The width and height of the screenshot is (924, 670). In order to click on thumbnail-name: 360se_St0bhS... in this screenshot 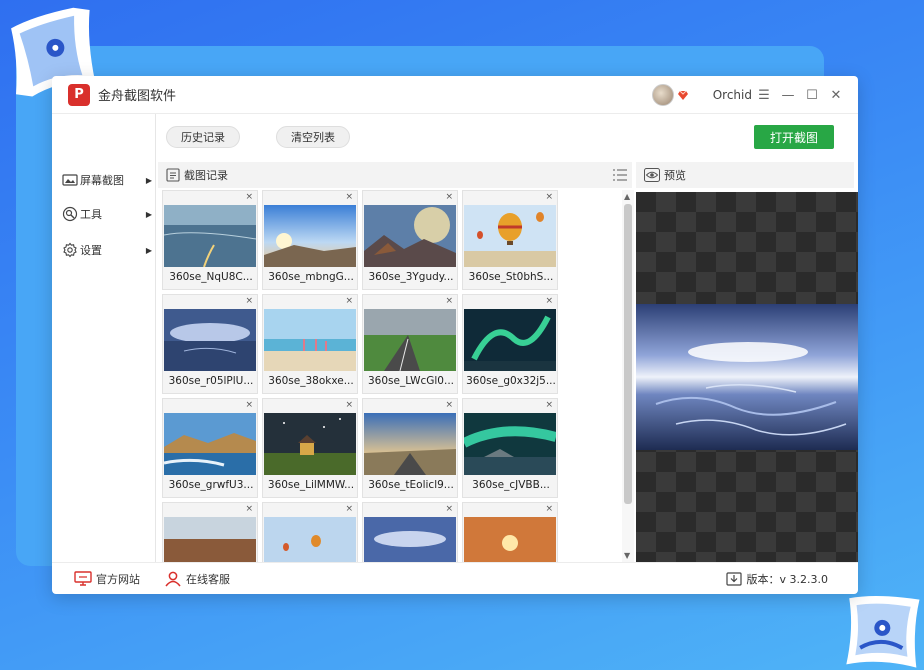, I will do `click(511, 277)`.